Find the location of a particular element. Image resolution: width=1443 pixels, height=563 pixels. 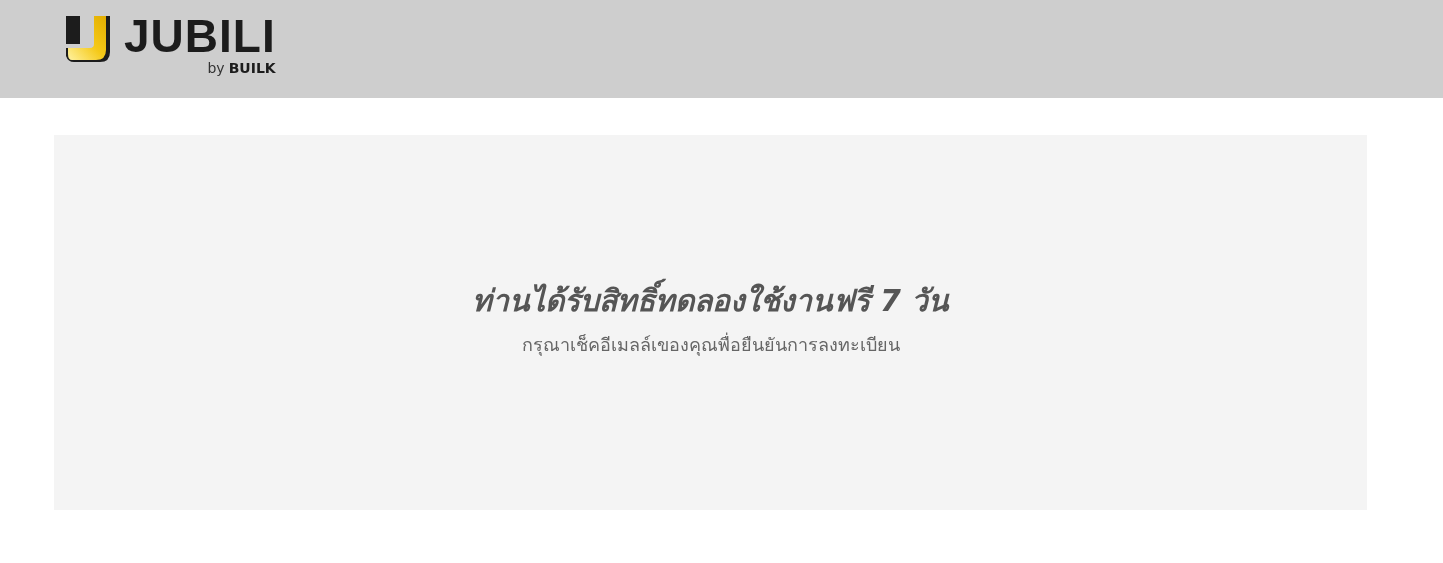

logo-wordmark: JUBILI is located at coordinates (200, 36).